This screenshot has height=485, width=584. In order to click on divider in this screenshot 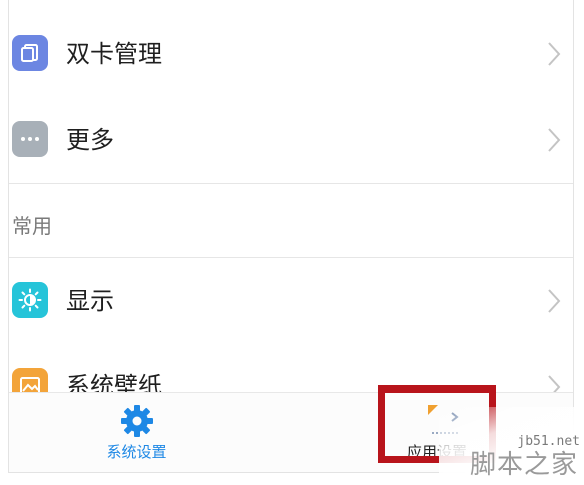, I will do `click(291, 183)`.